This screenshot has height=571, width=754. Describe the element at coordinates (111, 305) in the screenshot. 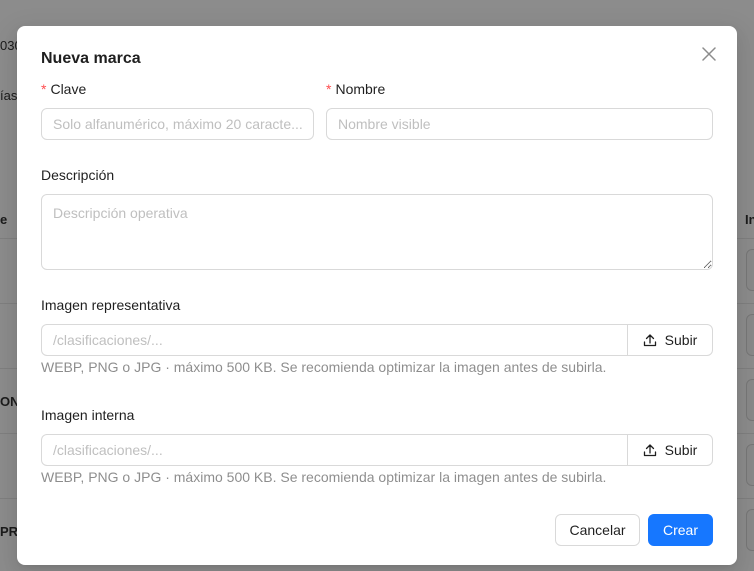

I see `imagen-representativa-label: Imagen representativa` at that location.